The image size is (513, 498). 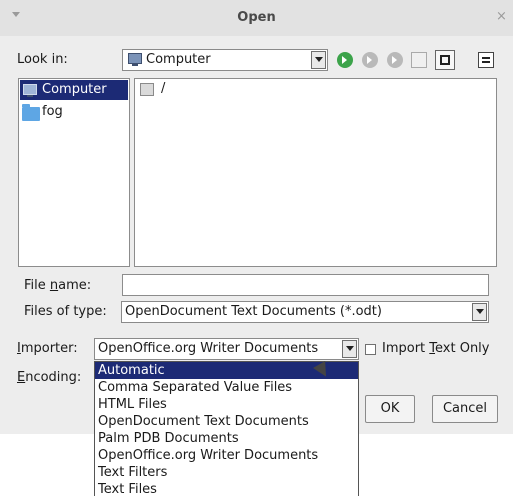 What do you see at coordinates (225, 60) in the screenshot?
I see `look-in-combo: Computer` at bounding box center [225, 60].